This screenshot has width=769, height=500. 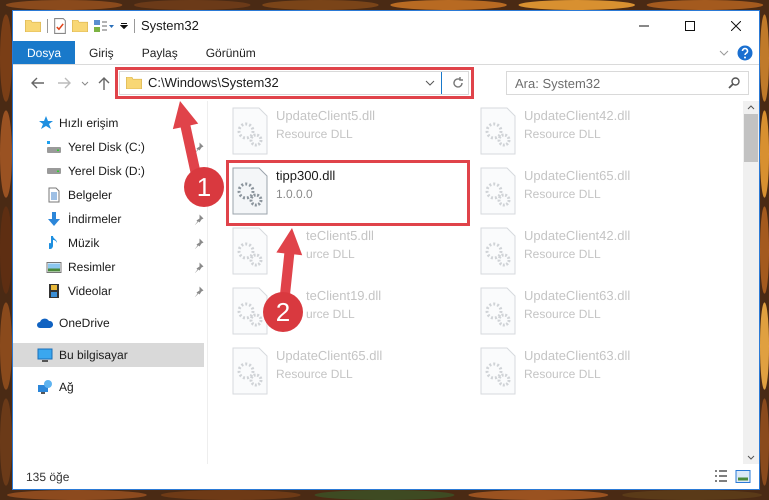 What do you see at coordinates (108, 355) in the screenshot?
I see `nav-item: Bu bilgisayar` at bounding box center [108, 355].